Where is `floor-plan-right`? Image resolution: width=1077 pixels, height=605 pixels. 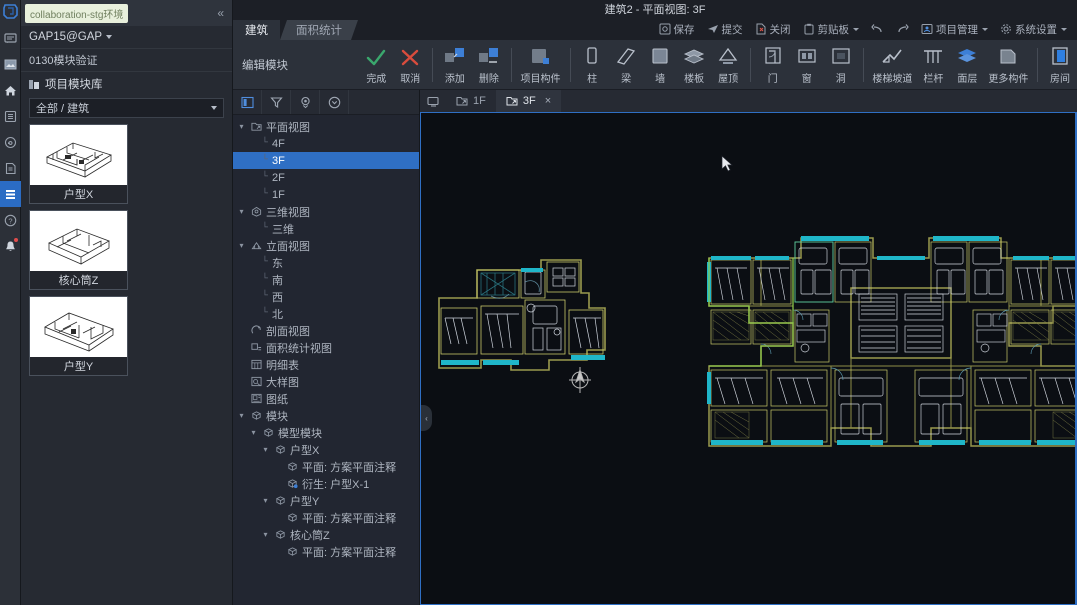 floor-plan-right is located at coordinates (891, 341).